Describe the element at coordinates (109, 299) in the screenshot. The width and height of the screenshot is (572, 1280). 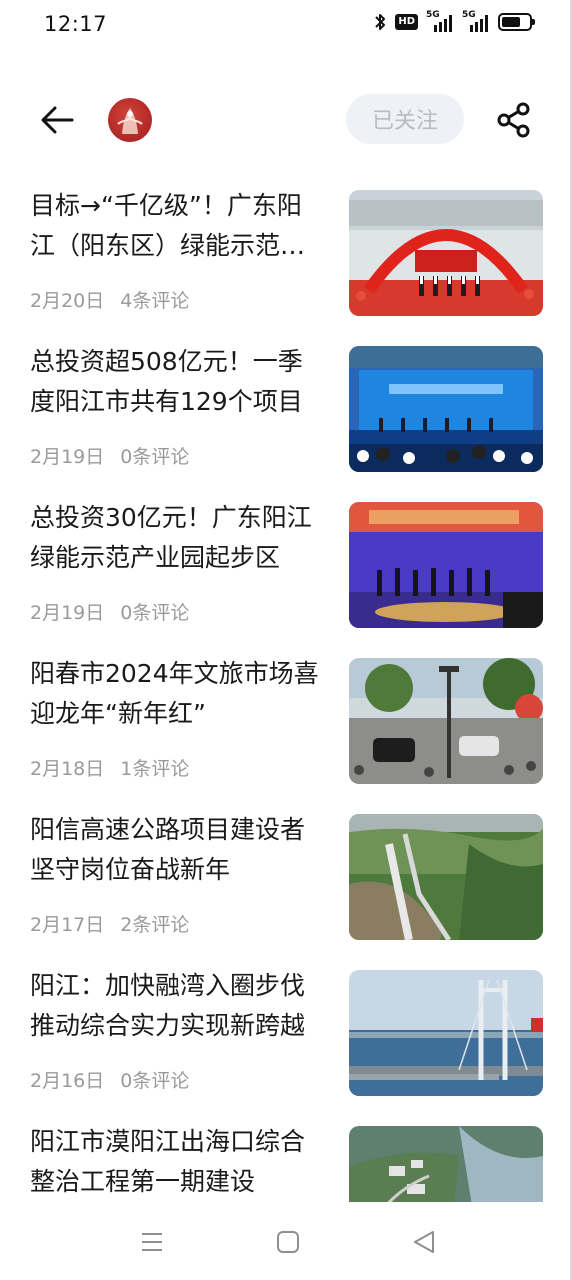
I see `article-meta: 2月20日 4条评论` at that location.